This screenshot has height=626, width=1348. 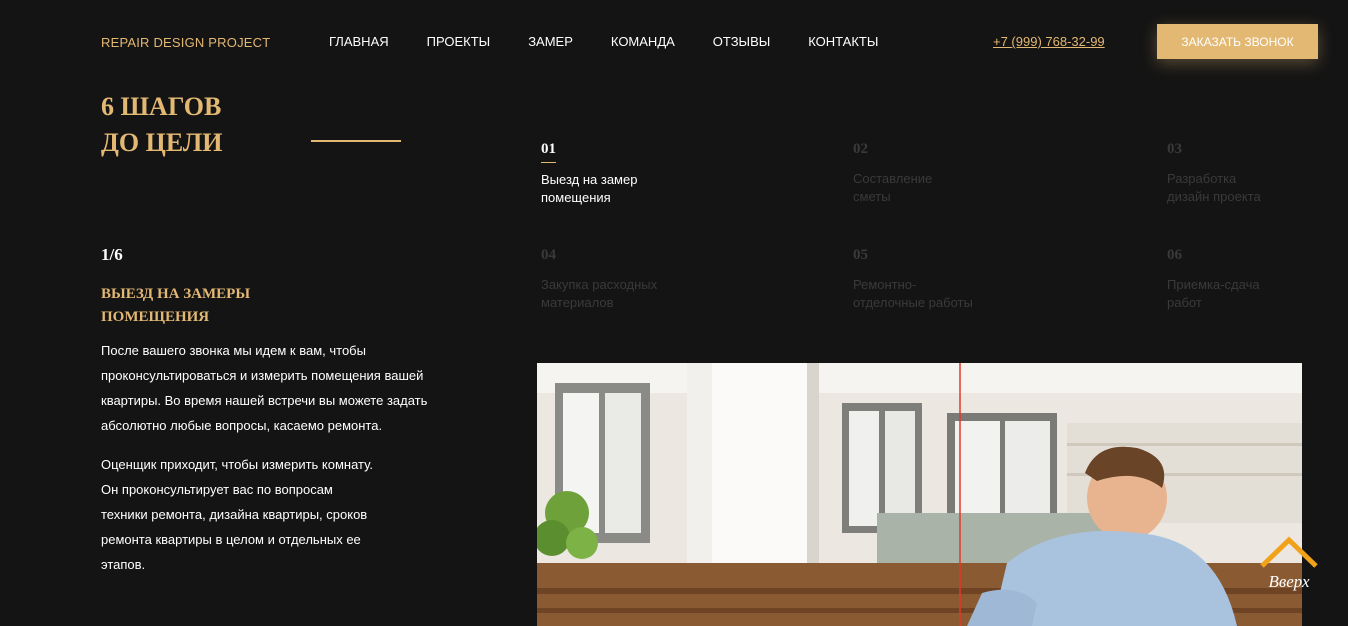 What do you see at coordinates (459, 41) in the screenshot?
I see `nav-item-projects: ПРОЕКТЫ` at bounding box center [459, 41].